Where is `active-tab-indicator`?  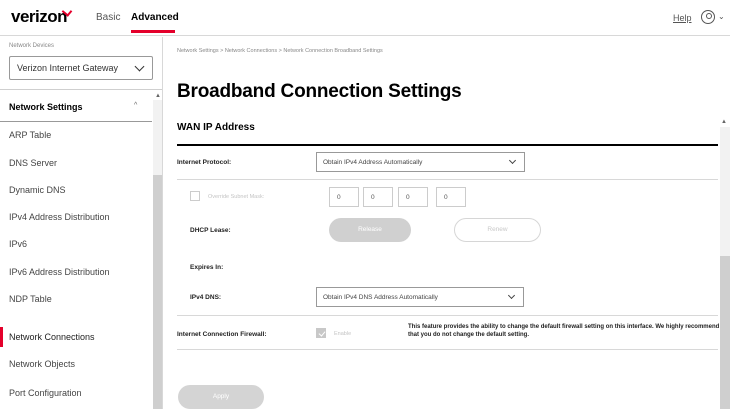
active-tab-indicator is located at coordinates (153, 31).